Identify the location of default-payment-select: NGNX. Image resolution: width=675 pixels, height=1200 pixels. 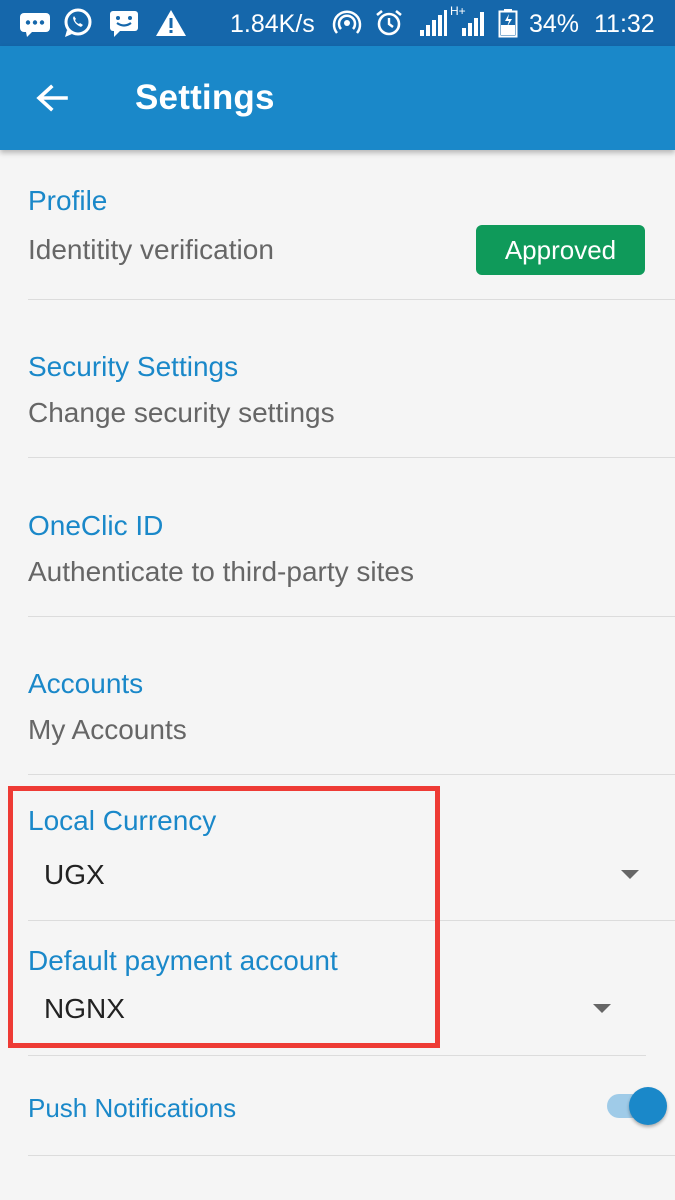
(337, 1019).